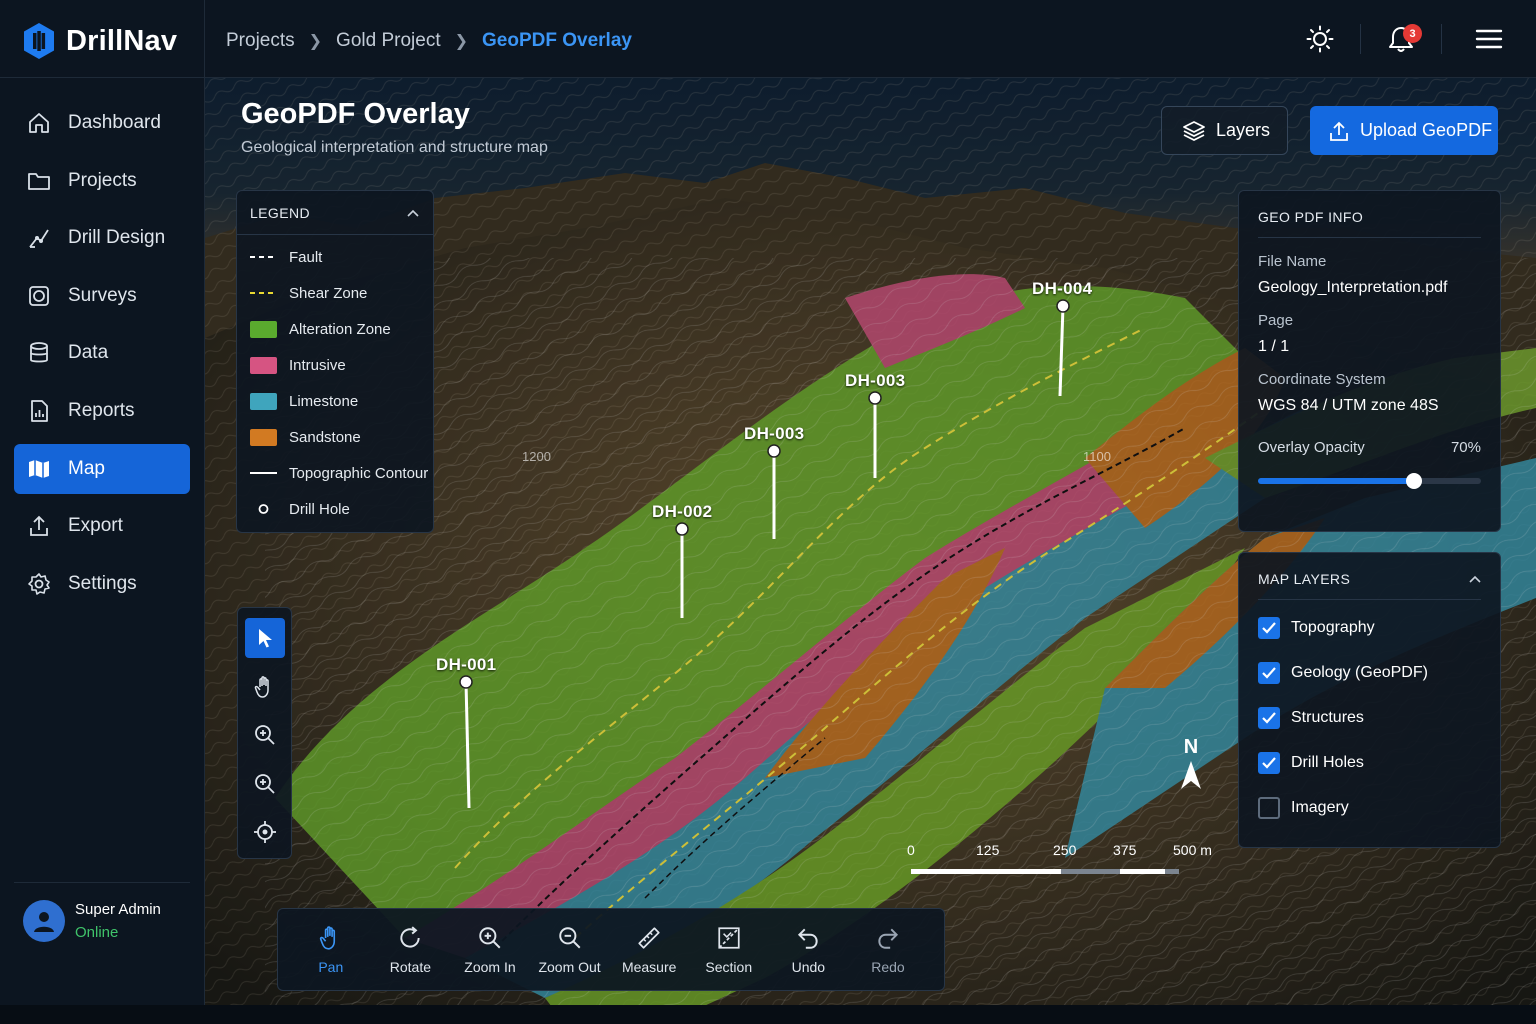 The height and width of the screenshot is (1024, 1536). What do you see at coordinates (1292, 261) in the screenshot?
I see `file-name-label: File Name` at bounding box center [1292, 261].